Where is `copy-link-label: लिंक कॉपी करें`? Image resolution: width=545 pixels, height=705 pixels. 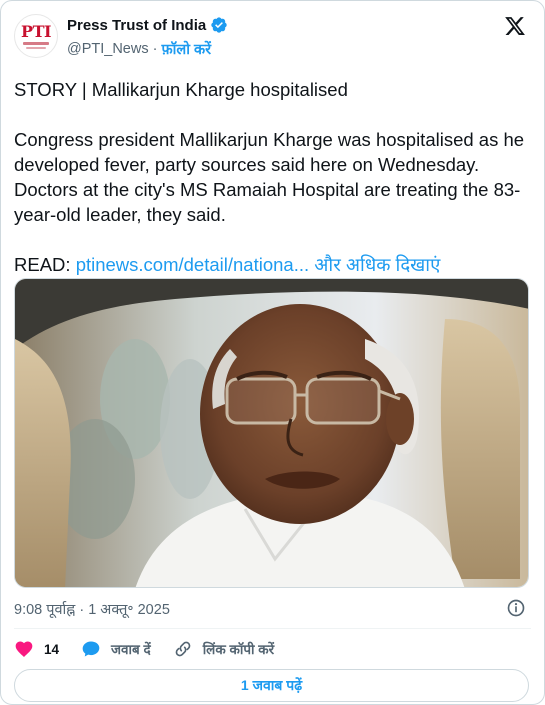 copy-link-label: लिंक कॉपी करें is located at coordinates (238, 649).